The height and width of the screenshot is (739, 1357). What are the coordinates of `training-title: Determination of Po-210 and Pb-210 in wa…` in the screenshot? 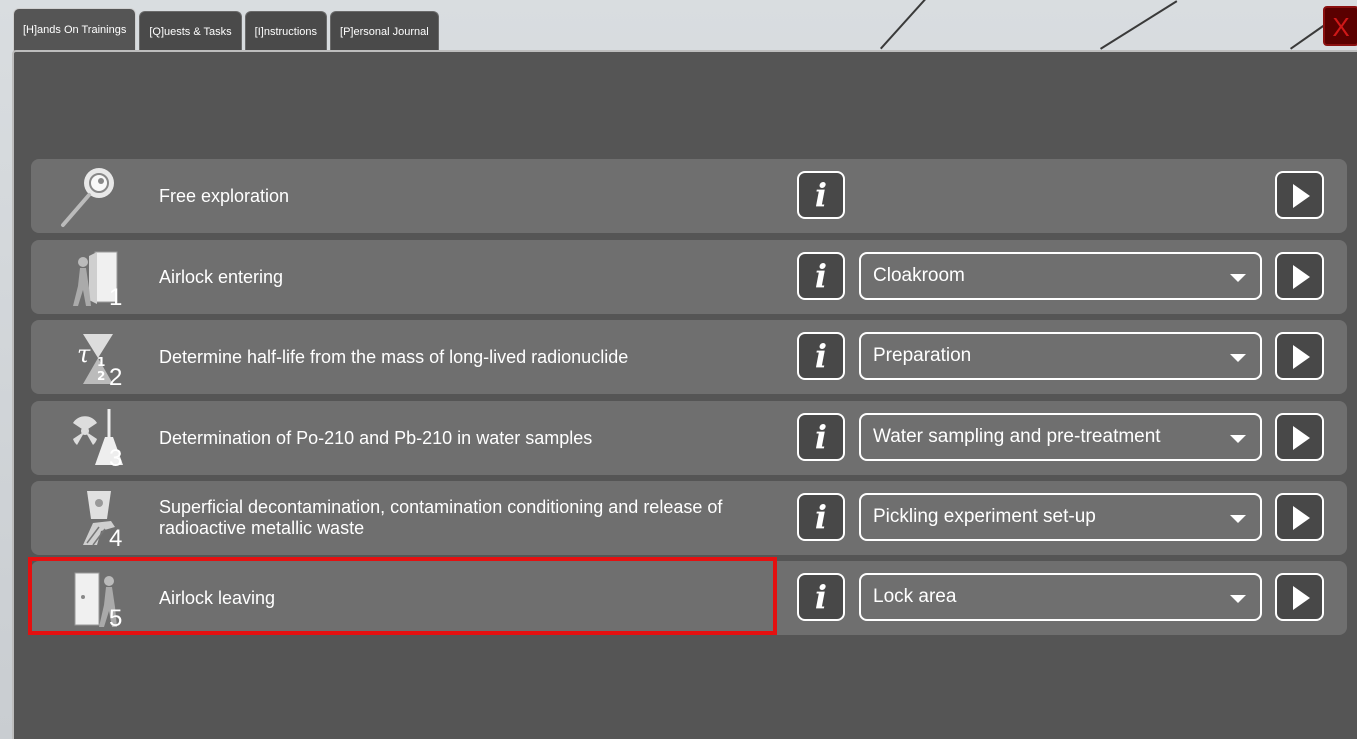 It's located at (376, 437).